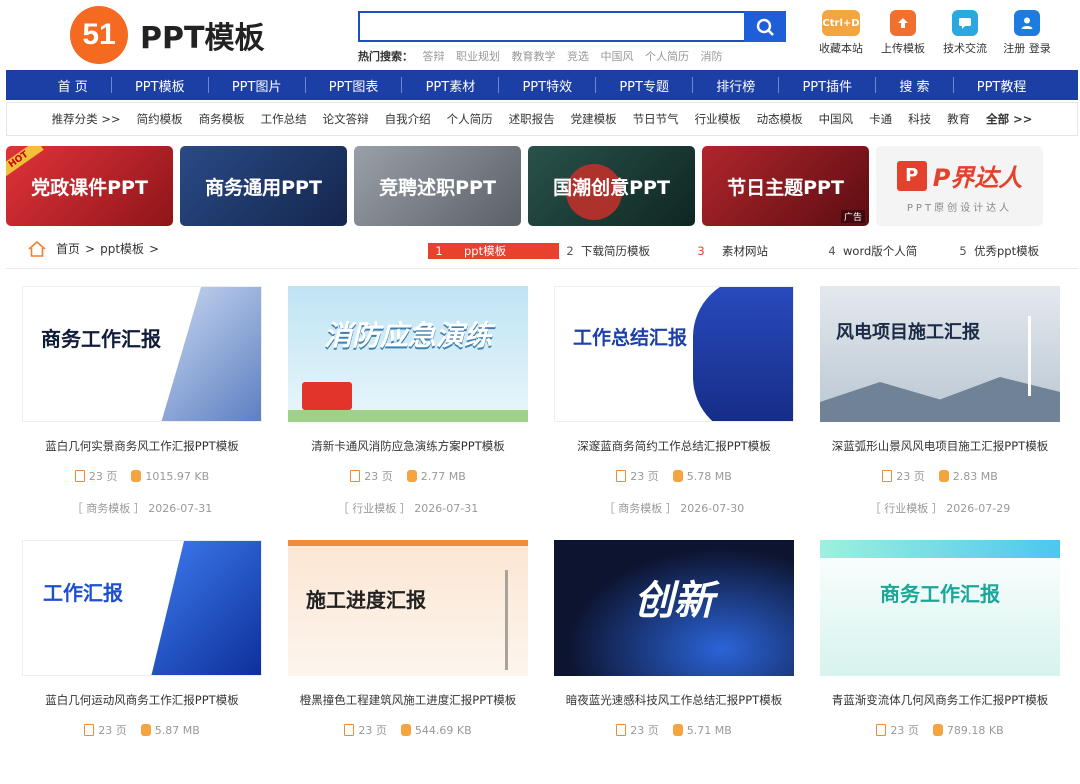 The width and height of the screenshot is (1080, 784). Describe the element at coordinates (160, 119) in the screenshot. I see `category-item: 简约模板` at that location.